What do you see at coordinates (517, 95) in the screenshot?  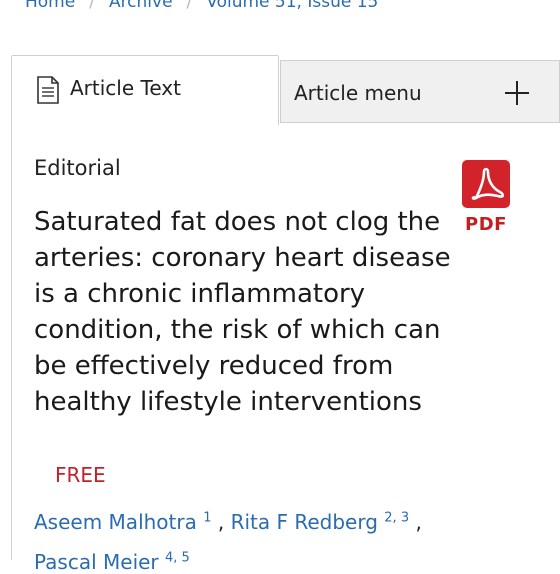 I see `plus-icon` at bounding box center [517, 95].